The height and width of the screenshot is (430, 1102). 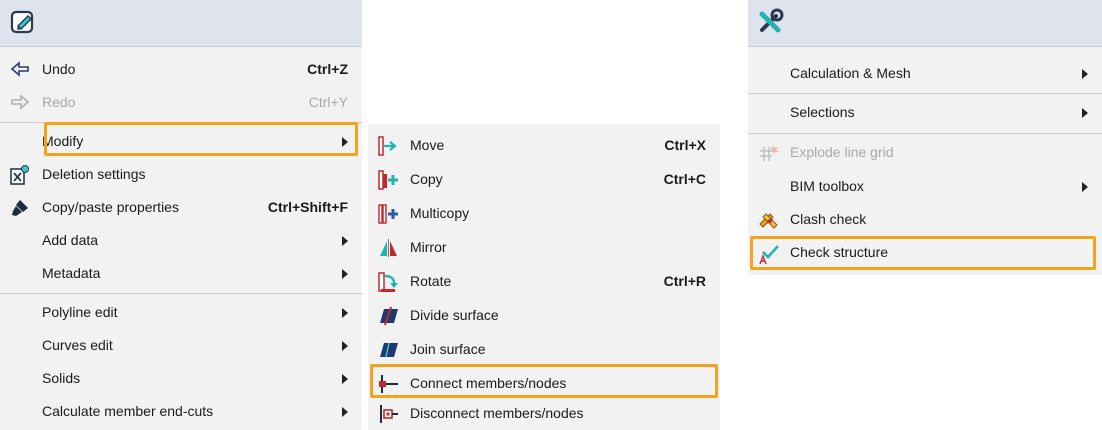 What do you see at coordinates (827, 186) in the screenshot?
I see `menu-item-label: BIM toolbox` at bounding box center [827, 186].